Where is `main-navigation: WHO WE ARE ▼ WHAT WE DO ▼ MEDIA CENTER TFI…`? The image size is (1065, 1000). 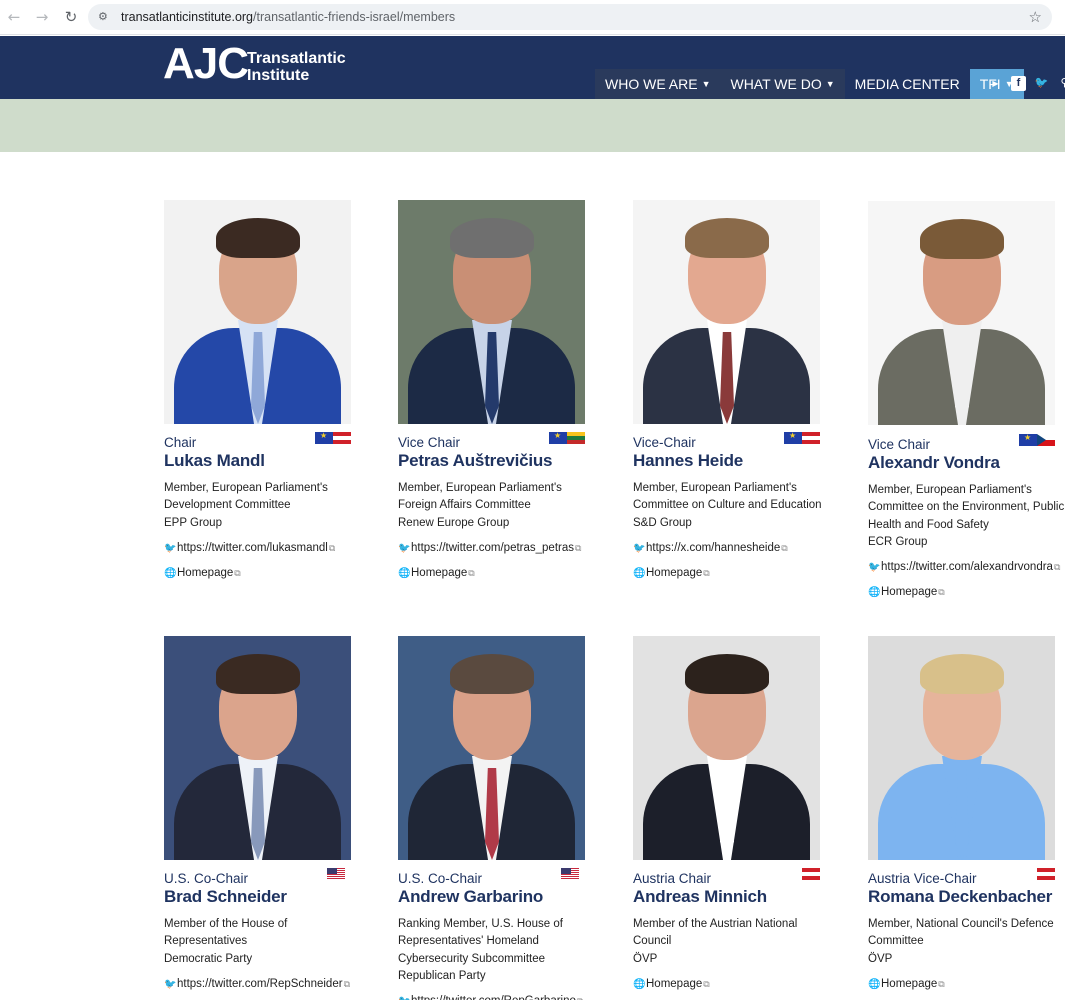 main-navigation: WHO WE ARE ▼ WHAT WE DO ▼ MEDIA CENTER TFI… is located at coordinates (809, 84).